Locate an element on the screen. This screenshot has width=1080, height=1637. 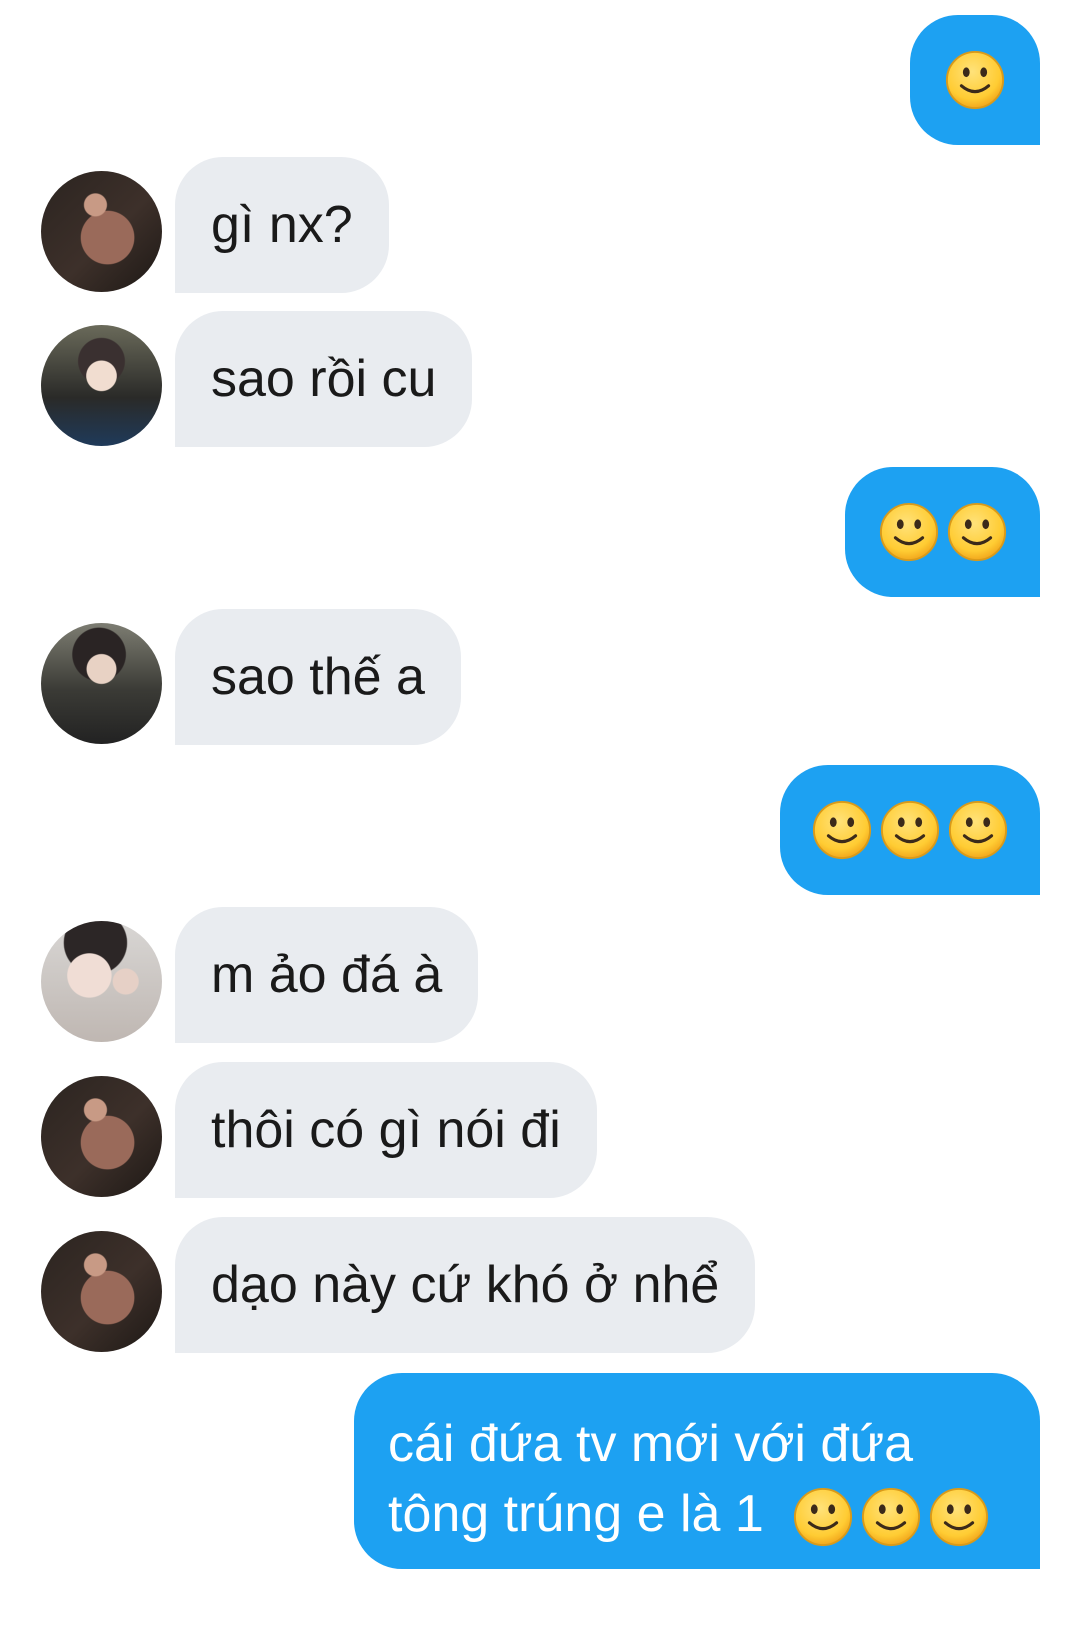
message-text: m ảo đá à is located at coordinates (327, 975).